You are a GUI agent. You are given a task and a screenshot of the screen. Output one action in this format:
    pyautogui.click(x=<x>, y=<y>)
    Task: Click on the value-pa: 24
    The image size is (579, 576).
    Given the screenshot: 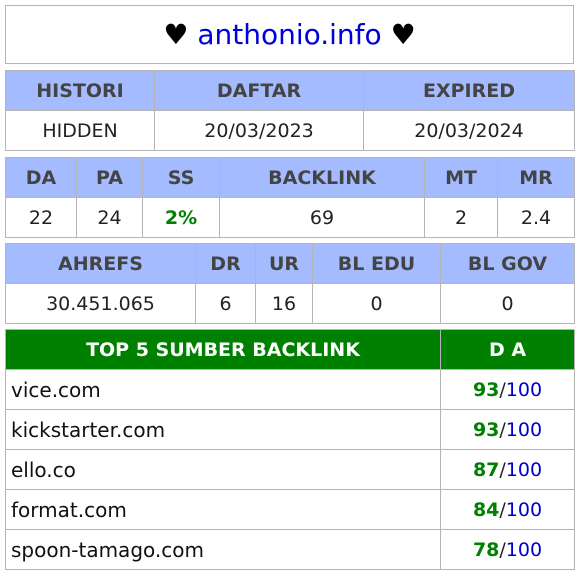 What is the action you would take?
    pyautogui.click(x=109, y=217)
    